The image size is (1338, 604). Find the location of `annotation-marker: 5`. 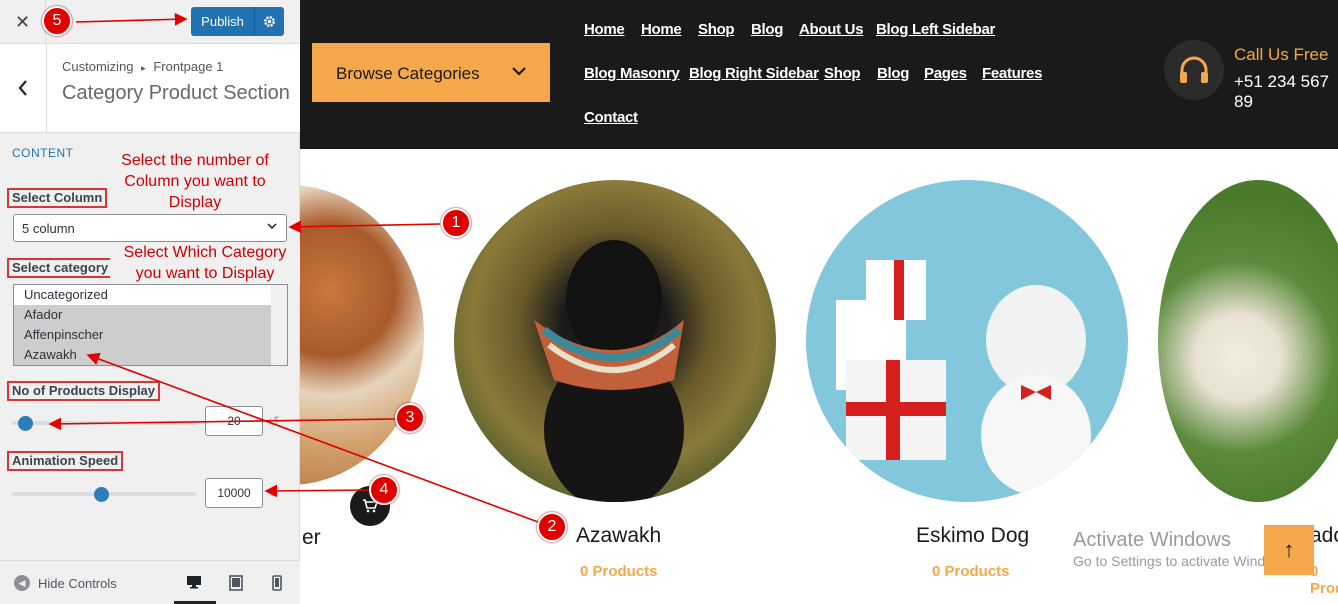

annotation-marker: 5 is located at coordinates (57, 21).